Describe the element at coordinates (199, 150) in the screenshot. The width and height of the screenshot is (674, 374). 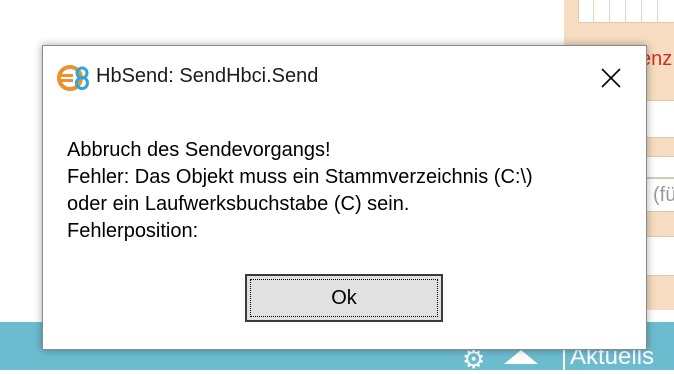
I see `message-line: Abbruch des Sendevorgangs!` at that location.